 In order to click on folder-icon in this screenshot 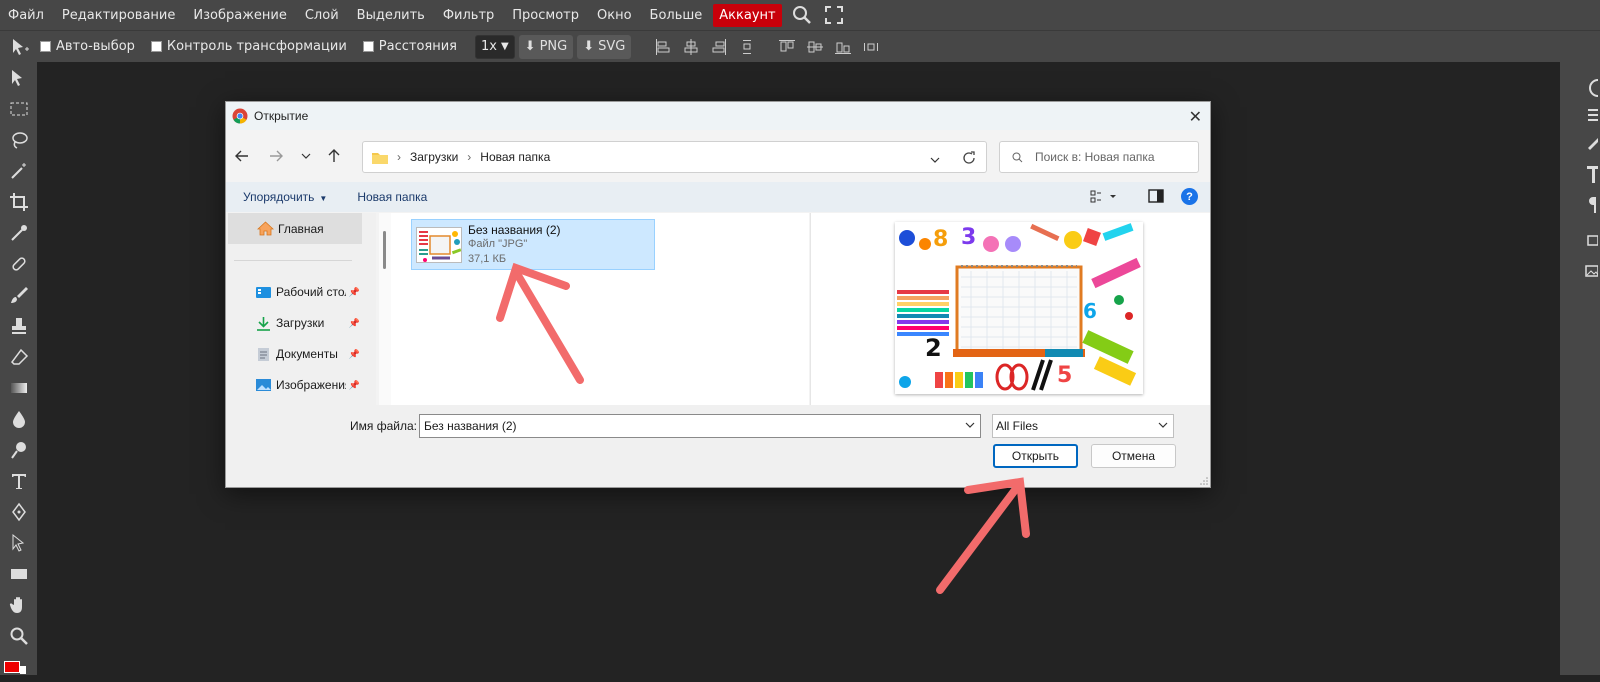, I will do `click(380, 157)`.